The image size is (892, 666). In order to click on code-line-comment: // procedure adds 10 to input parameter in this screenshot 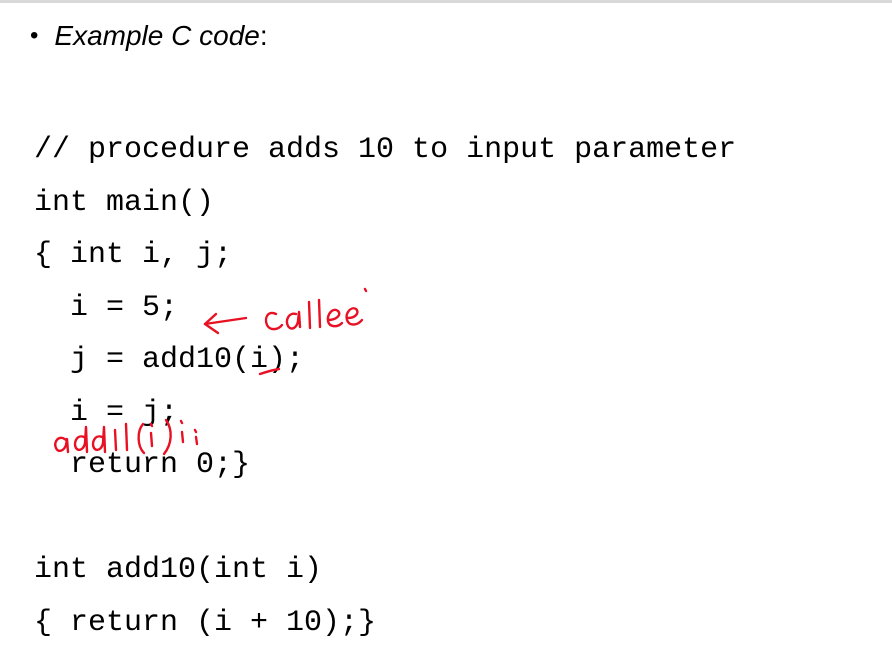, I will do `click(385, 150)`.